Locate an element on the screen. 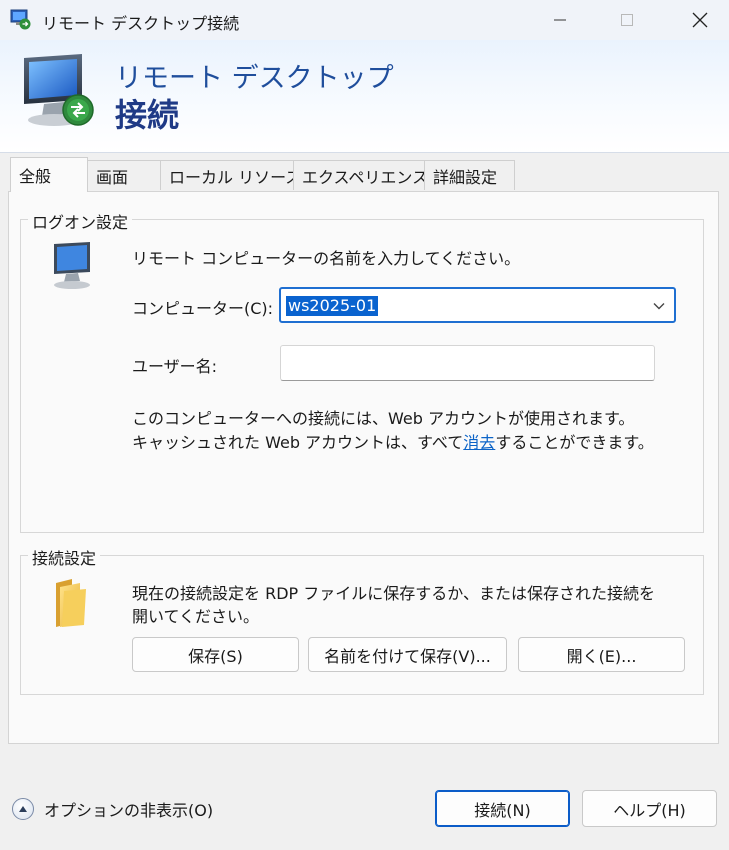 The width and height of the screenshot is (729, 850). username-label: ユーザー名: is located at coordinates (175, 366).